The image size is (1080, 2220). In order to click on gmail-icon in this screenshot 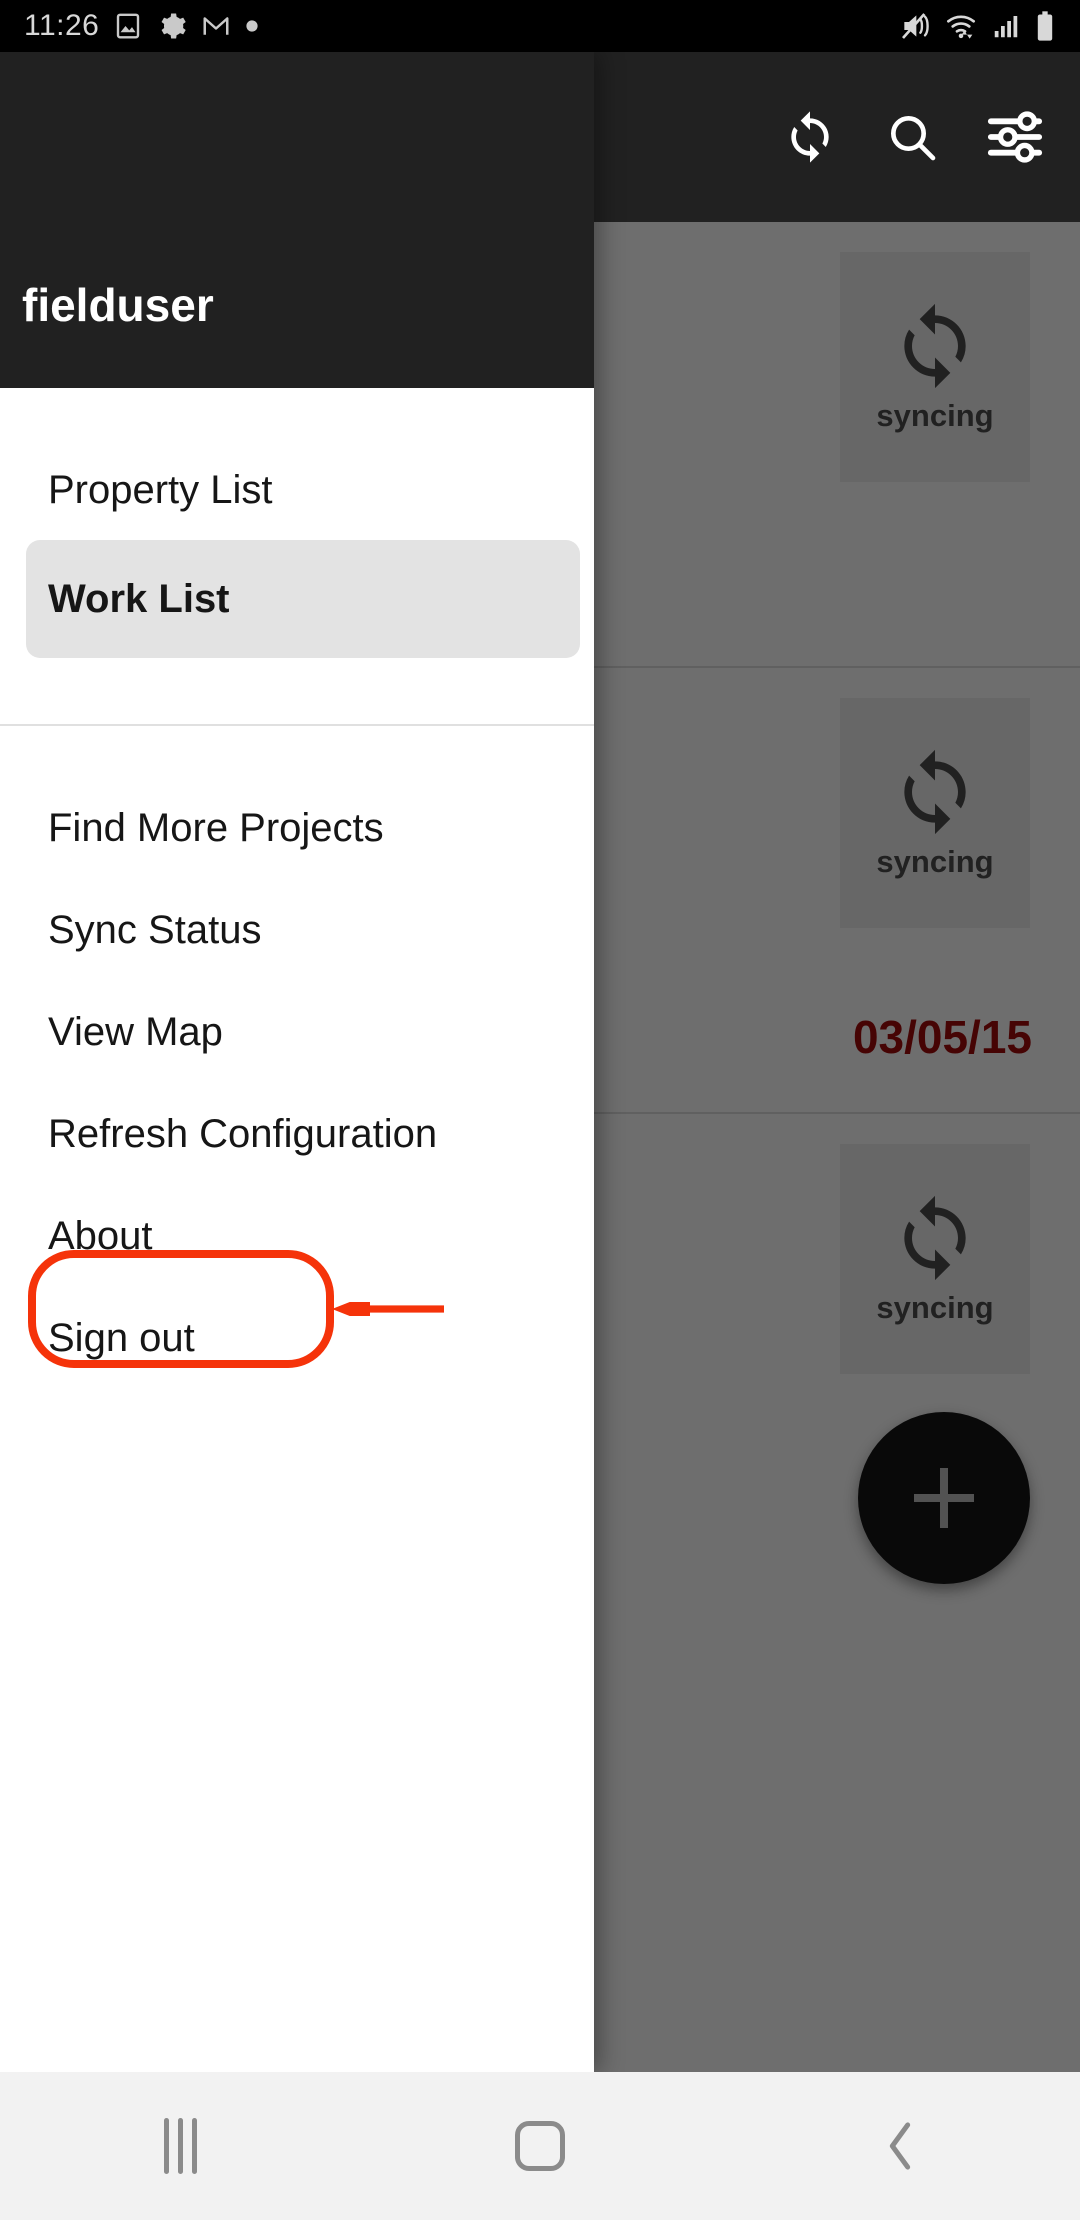, I will do `click(216, 26)`.